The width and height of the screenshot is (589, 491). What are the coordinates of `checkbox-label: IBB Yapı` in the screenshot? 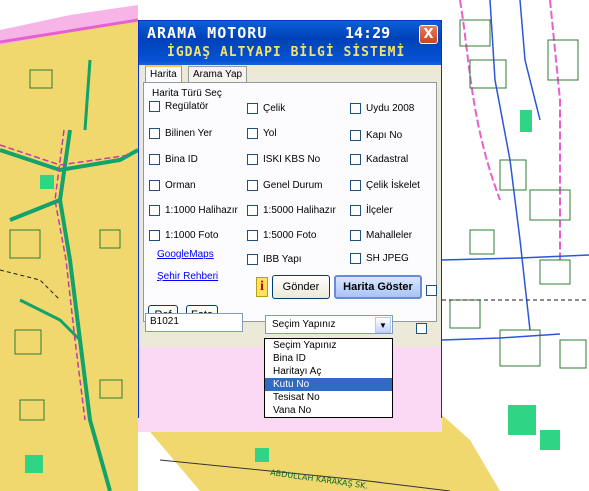 It's located at (282, 259).